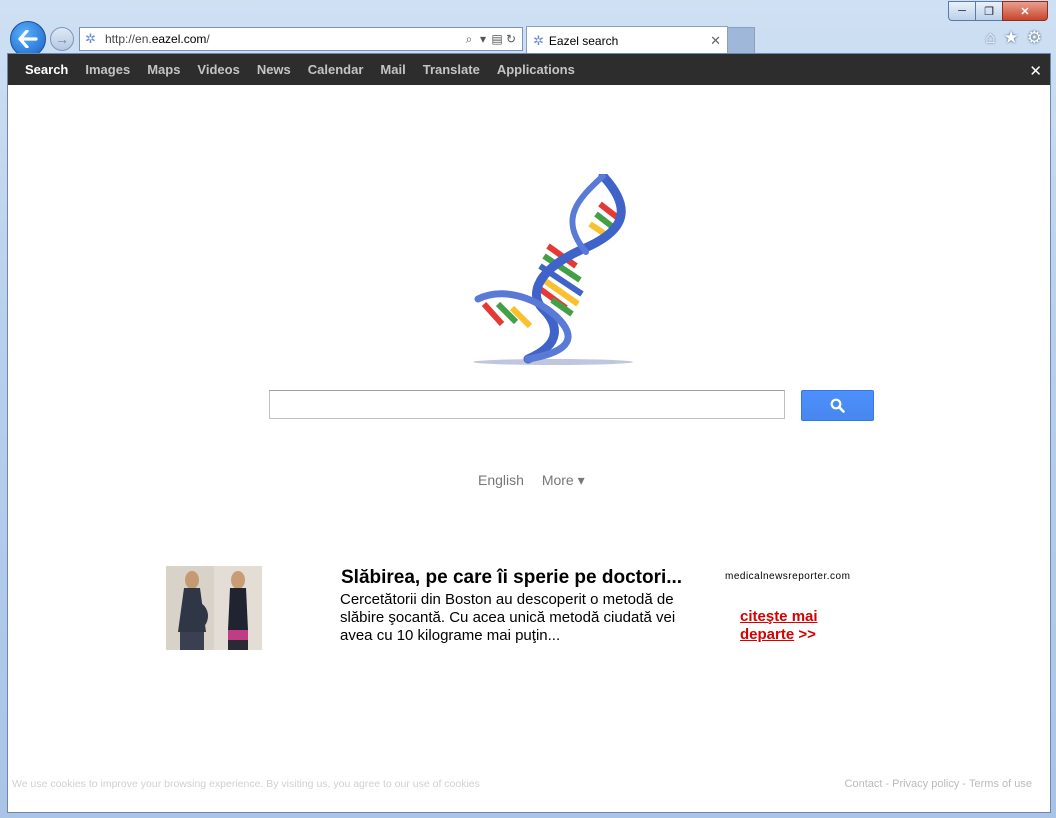  Describe the element at coordinates (563, 480) in the screenshot. I see `language-more: More ▾` at that location.